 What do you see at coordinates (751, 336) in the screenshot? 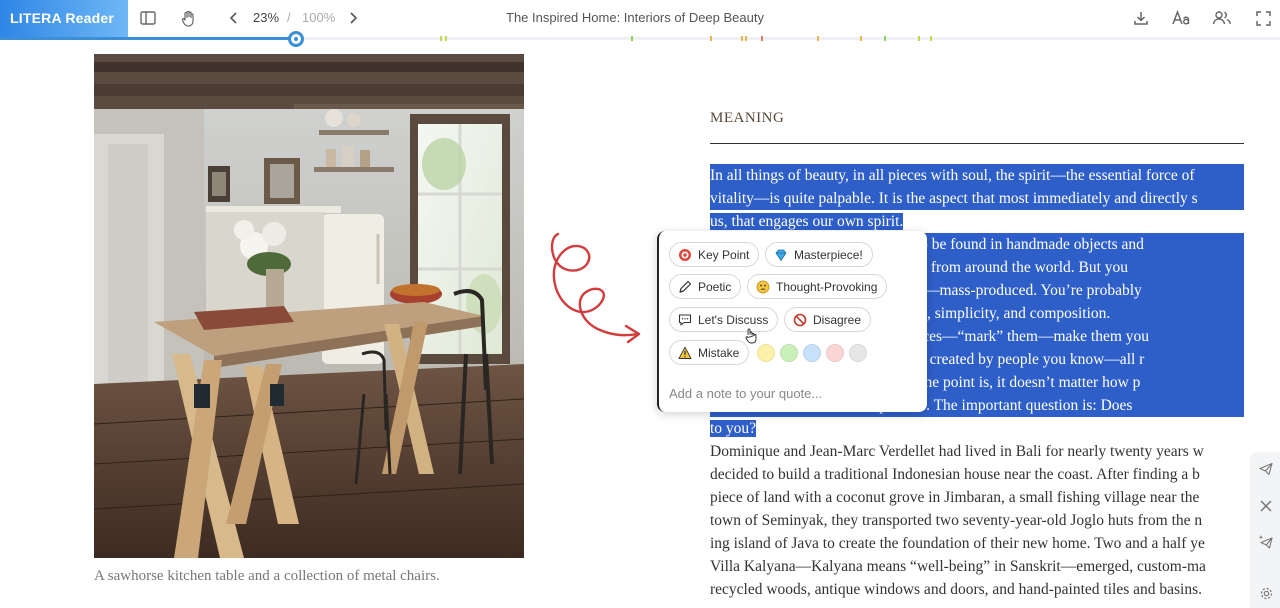
I see `hand-cursor-icon` at bounding box center [751, 336].